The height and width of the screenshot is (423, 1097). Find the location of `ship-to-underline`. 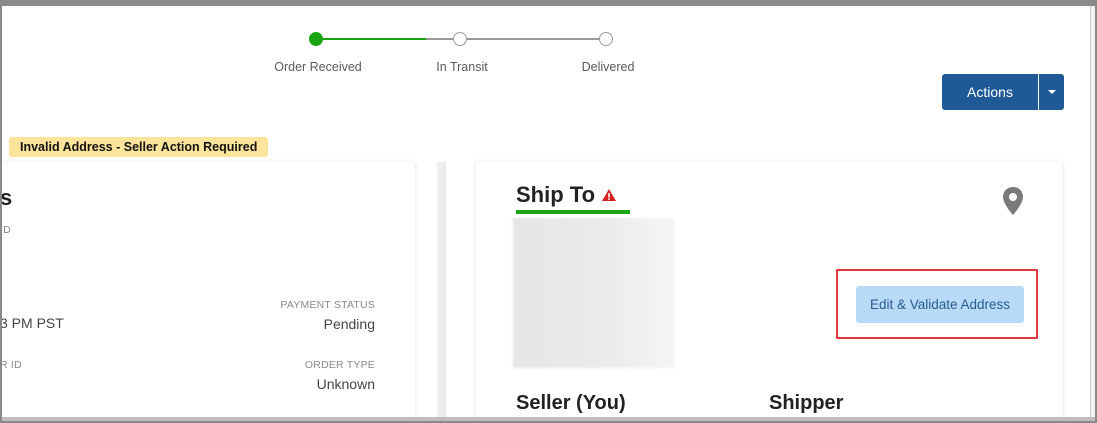

ship-to-underline is located at coordinates (573, 212).